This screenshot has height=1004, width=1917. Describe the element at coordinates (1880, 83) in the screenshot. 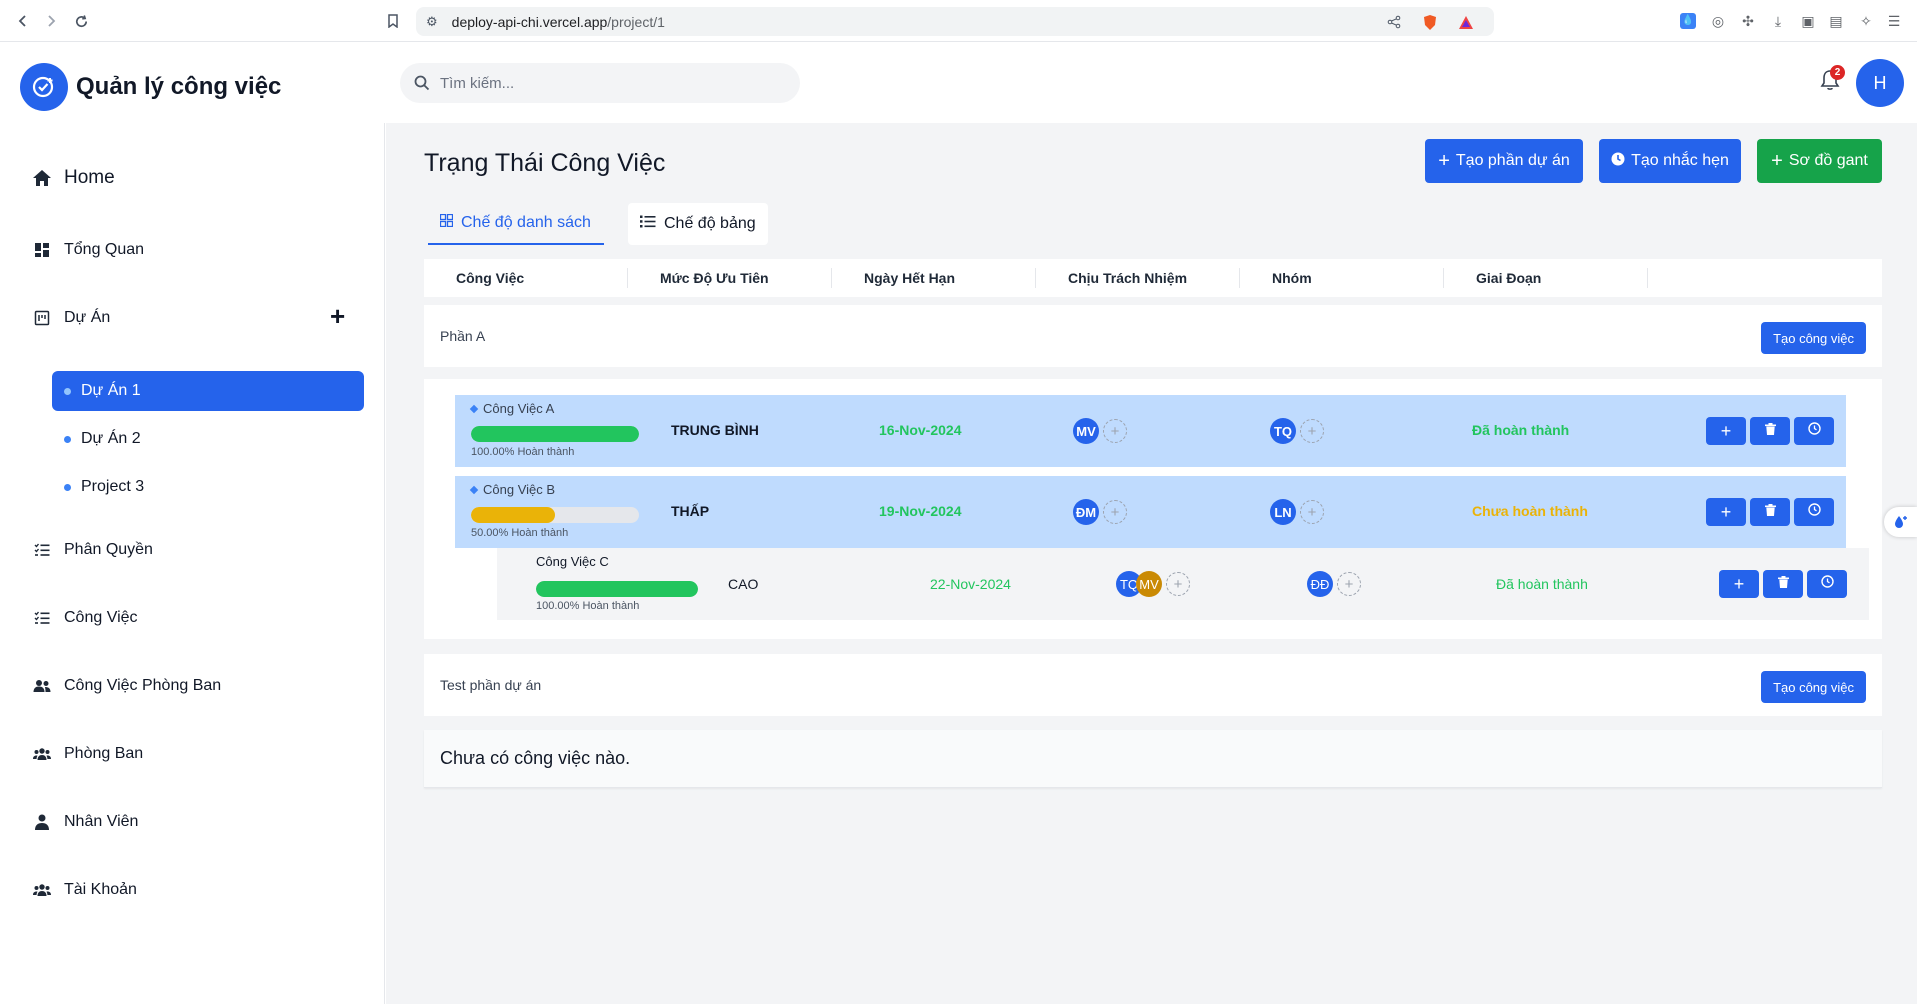

I see `user-avatar: H` at that location.